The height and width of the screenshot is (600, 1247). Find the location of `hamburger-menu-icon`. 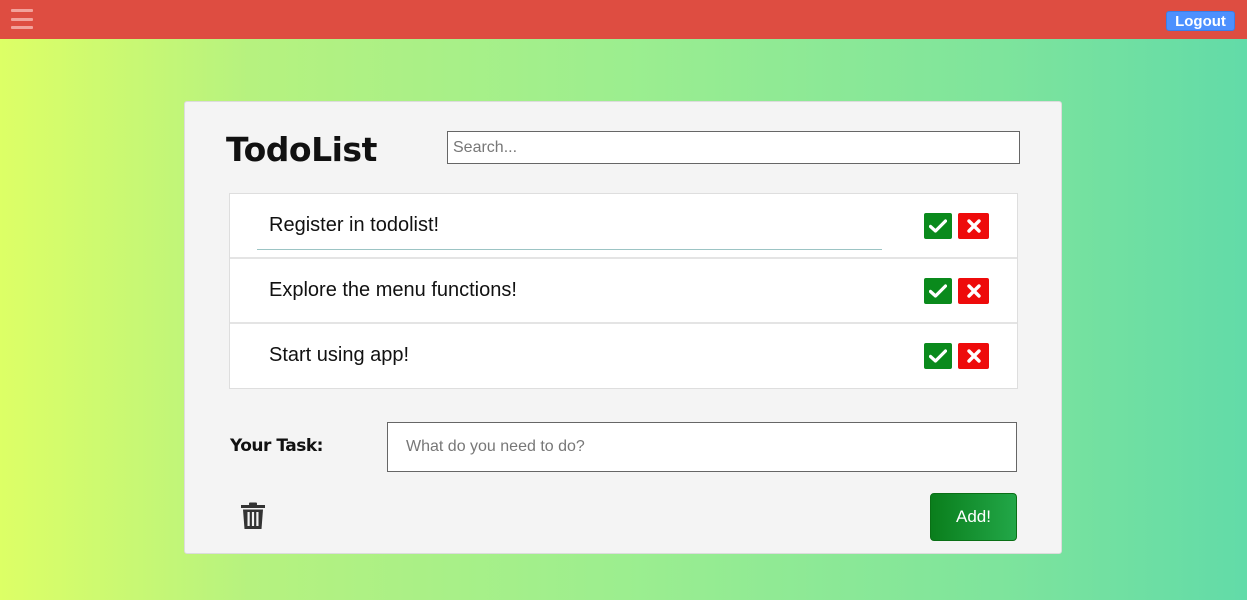

hamburger-menu-icon is located at coordinates (22, 19).